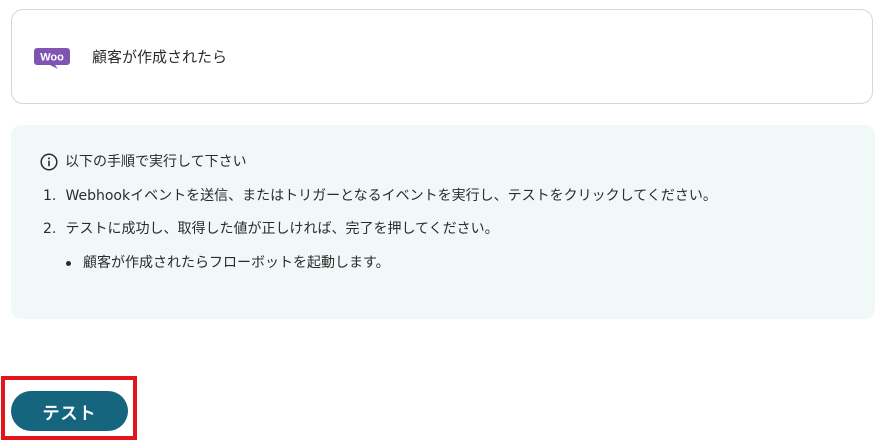 Image resolution: width=891 pixels, height=442 pixels. What do you see at coordinates (49, 162) in the screenshot?
I see `info-icon` at bounding box center [49, 162].